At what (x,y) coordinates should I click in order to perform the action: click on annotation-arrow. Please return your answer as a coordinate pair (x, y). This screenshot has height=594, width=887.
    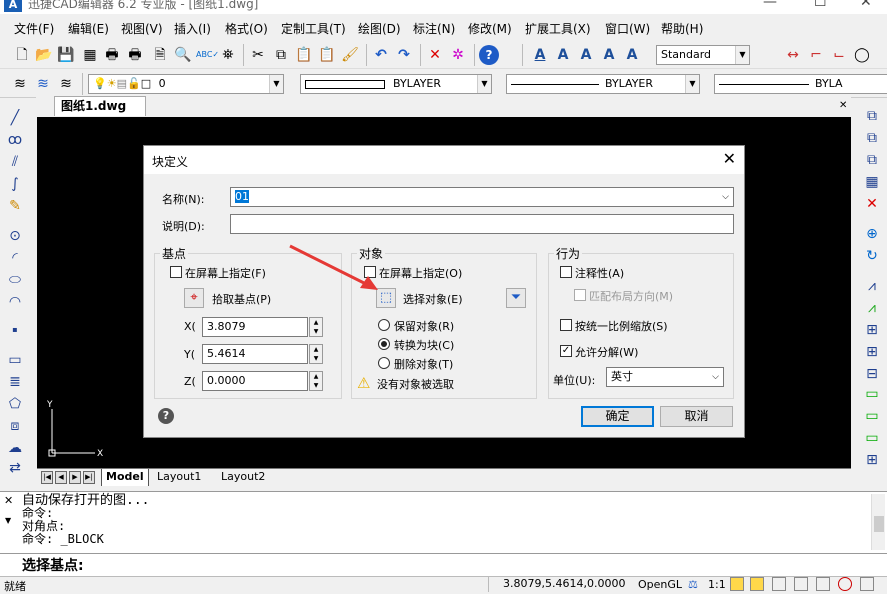
    Looking at the image, I should click on (333, 267).